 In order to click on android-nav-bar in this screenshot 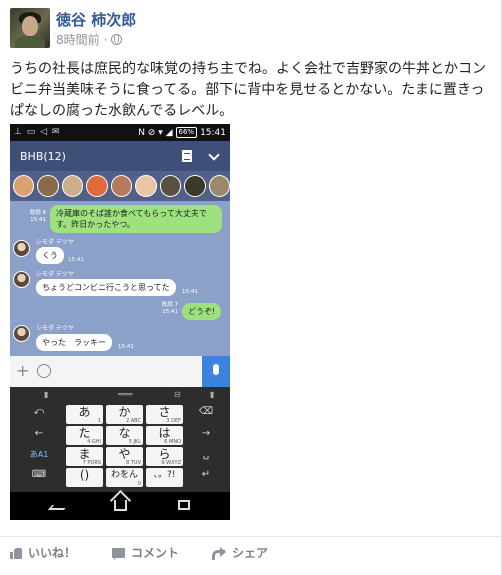, I will do `click(120, 506)`.